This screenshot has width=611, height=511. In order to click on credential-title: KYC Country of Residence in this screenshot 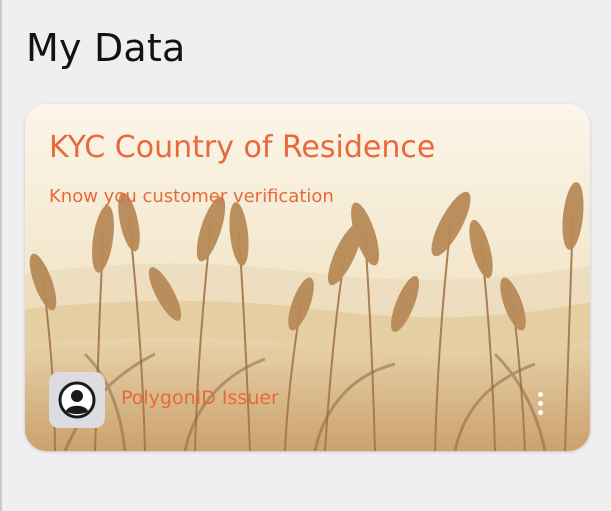, I will do `click(242, 147)`.